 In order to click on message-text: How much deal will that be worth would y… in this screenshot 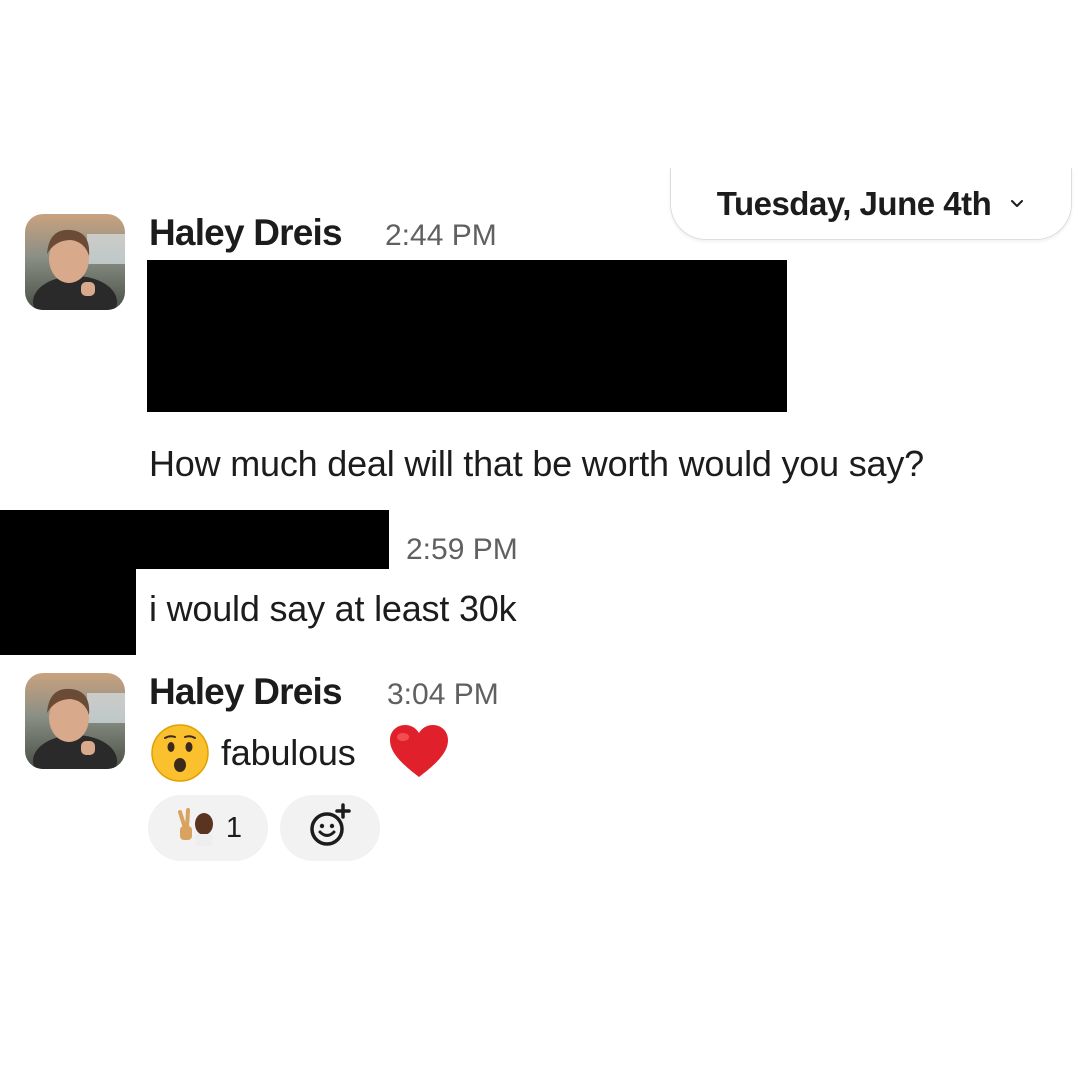, I will do `click(536, 463)`.